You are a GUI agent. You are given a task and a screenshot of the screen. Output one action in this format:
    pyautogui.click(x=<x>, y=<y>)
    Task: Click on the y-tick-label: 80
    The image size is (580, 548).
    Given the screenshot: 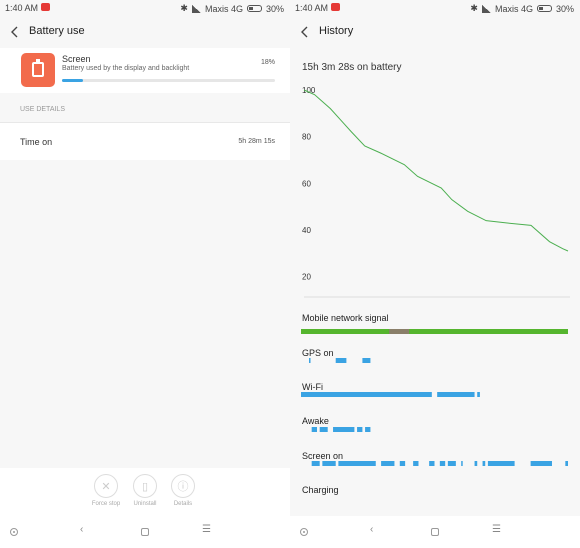 What is the action you would take?
    pyautogui.click(x=306, y=137)
    